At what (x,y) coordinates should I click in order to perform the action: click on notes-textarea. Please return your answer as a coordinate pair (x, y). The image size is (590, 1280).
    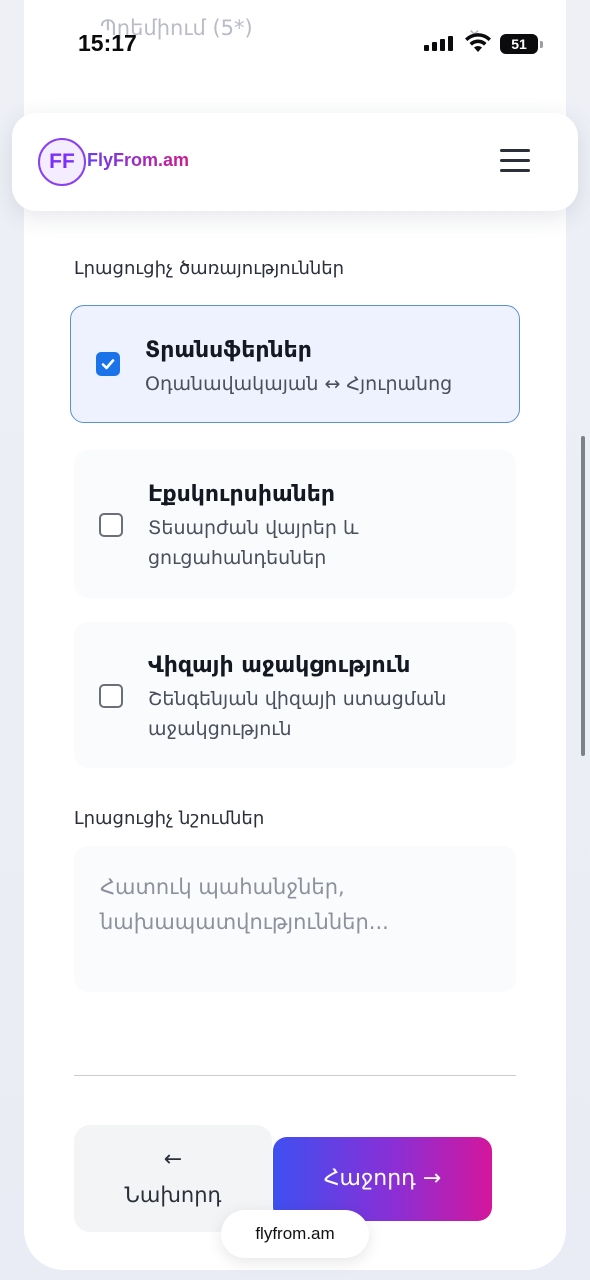
    Looking at the image, I should click on (295, 919).